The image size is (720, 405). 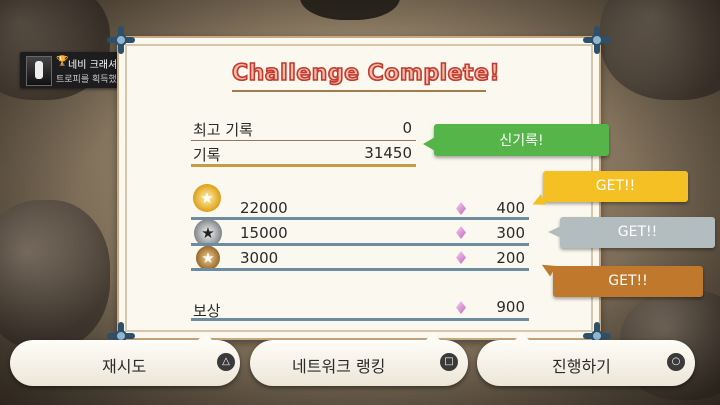 I want to click on record-label: 기록, so click(x=207, y=155).